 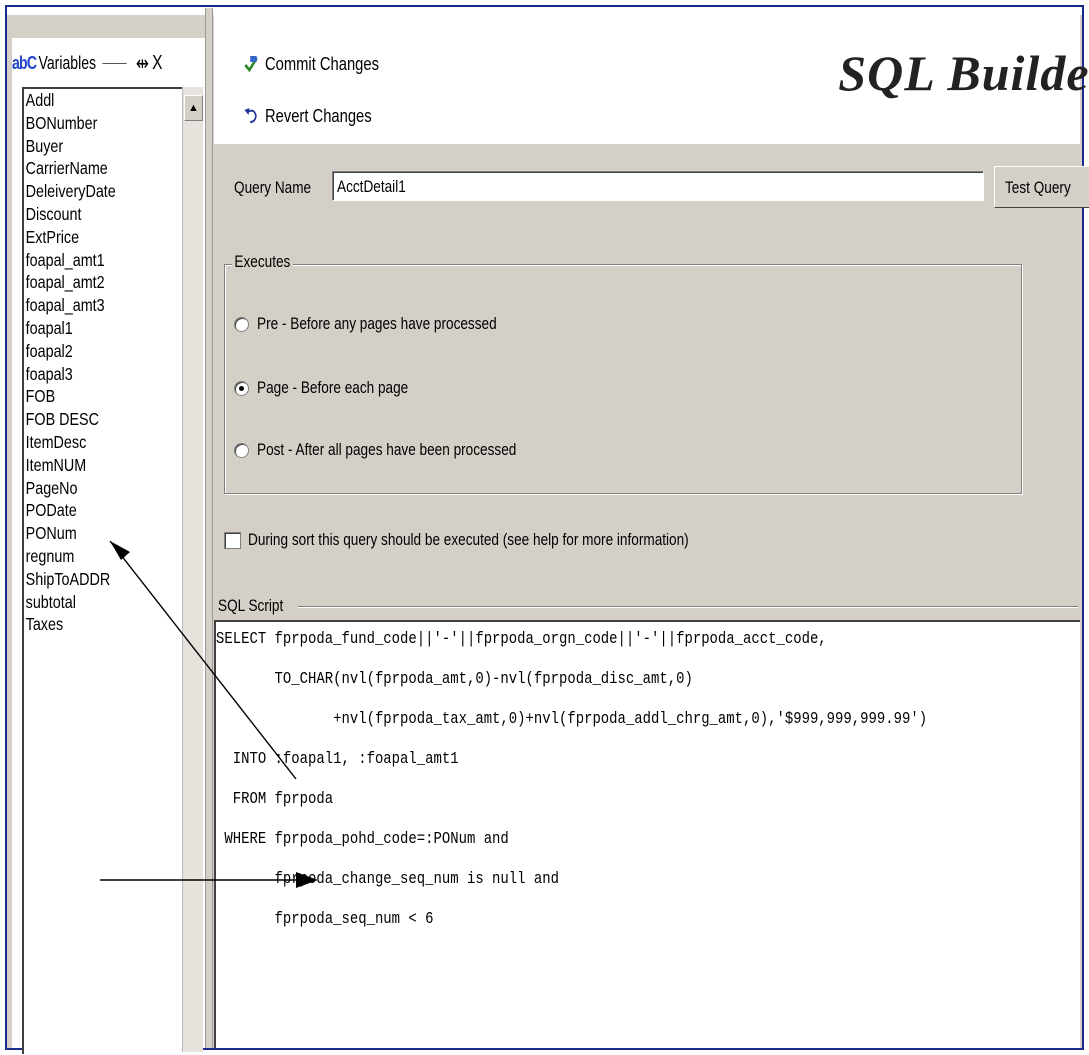 What do you see at coordinates (192, 569) in the screenshot?
I see `variables-scrollbar: ▲` at bounding box center [192, 569].